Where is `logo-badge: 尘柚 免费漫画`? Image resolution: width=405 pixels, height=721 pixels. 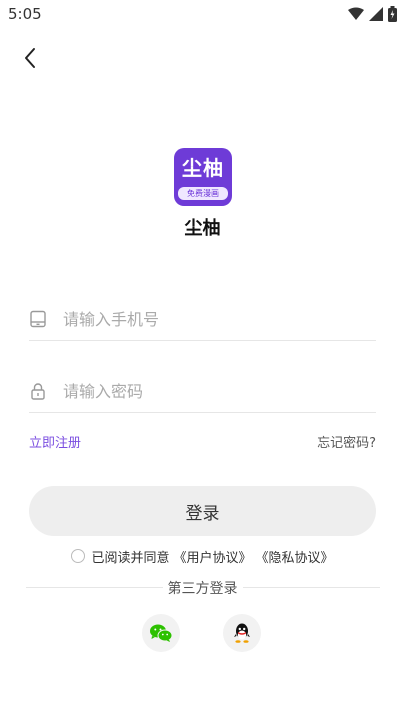
logo-badge: 尘柚 免费漫画 is located at coordinates (203, 177).